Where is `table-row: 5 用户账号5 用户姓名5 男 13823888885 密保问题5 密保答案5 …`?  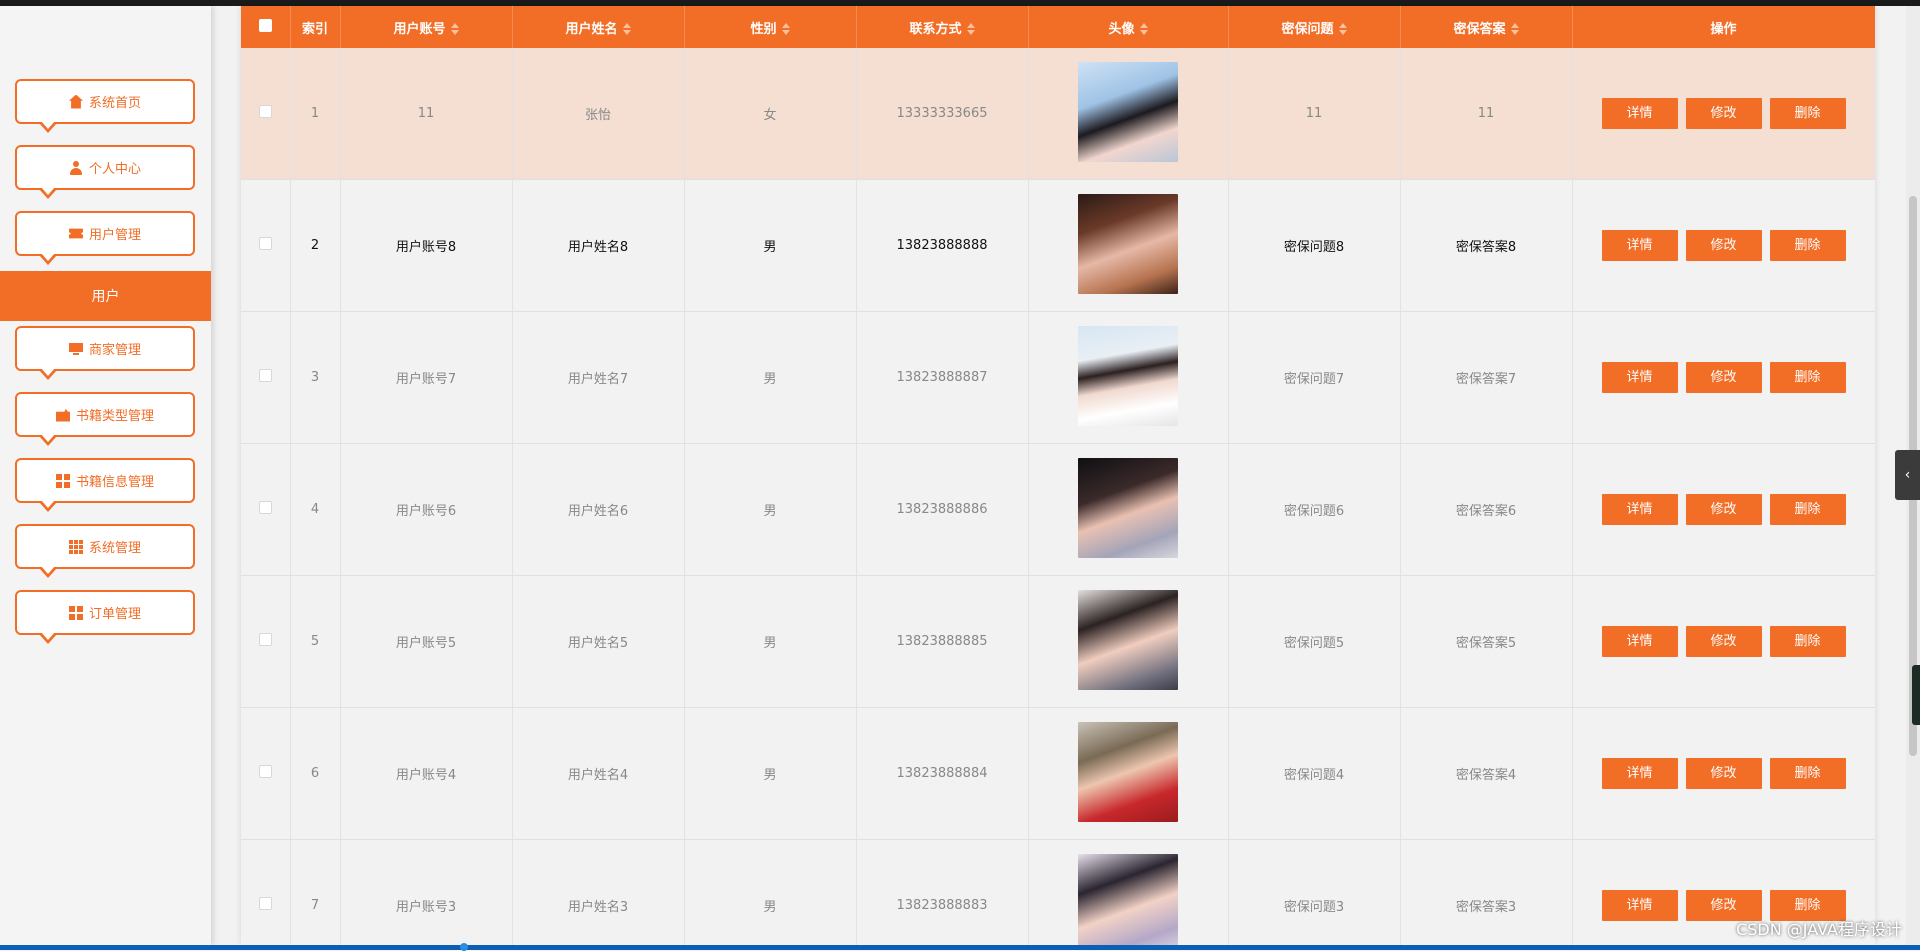
table-row: 5 用户账号5 用户姓名5 男 13823888885 密保问题5 密保答案5 … is located at coordinates (1058, 641).